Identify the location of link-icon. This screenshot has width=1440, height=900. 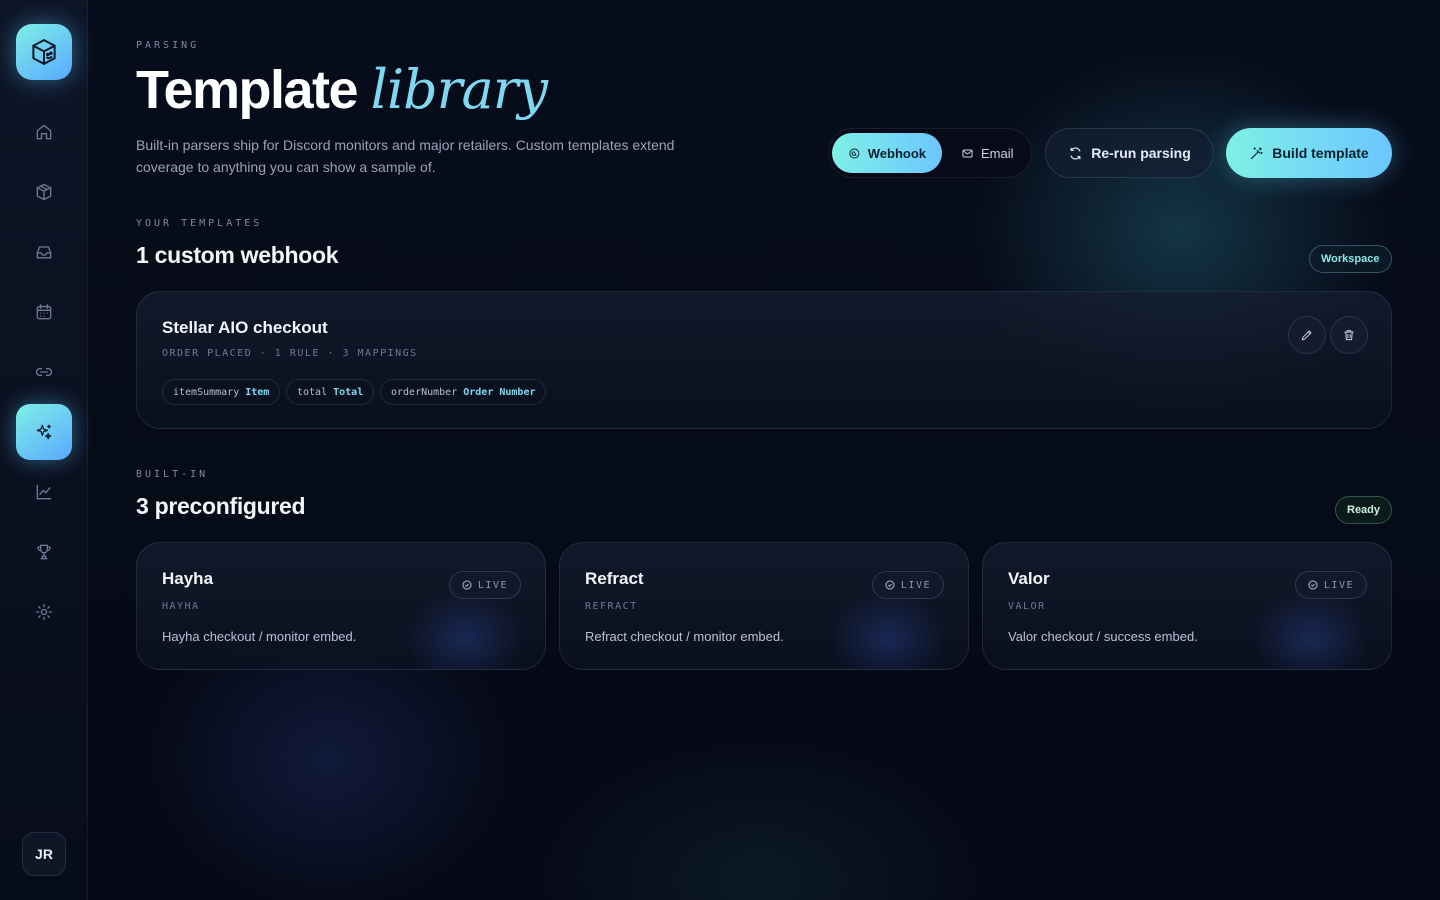
(44, 372).